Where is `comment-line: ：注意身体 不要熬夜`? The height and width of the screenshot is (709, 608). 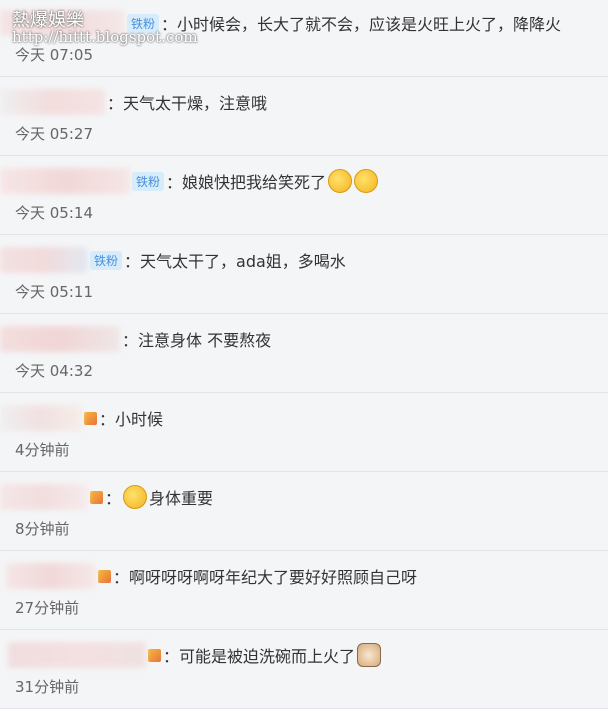 comment-line: ：注意身体 不要熬夜 is located at coordinates (135, 339).